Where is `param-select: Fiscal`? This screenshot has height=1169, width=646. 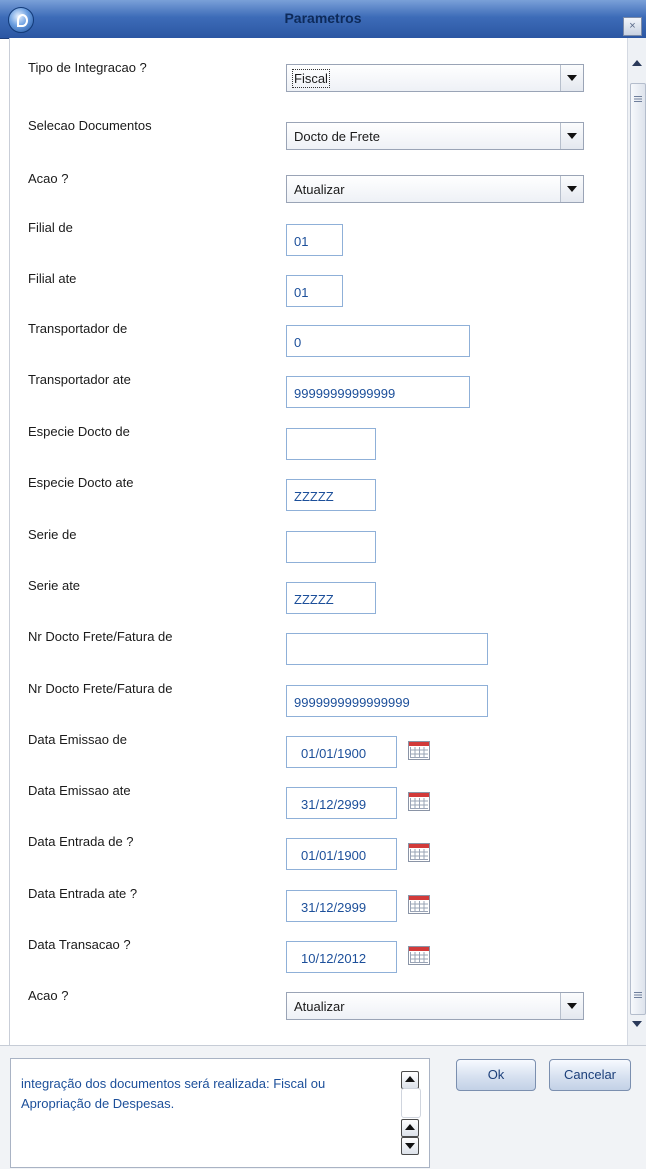 param-select: Fiscal is located at coordinates (435, 78).